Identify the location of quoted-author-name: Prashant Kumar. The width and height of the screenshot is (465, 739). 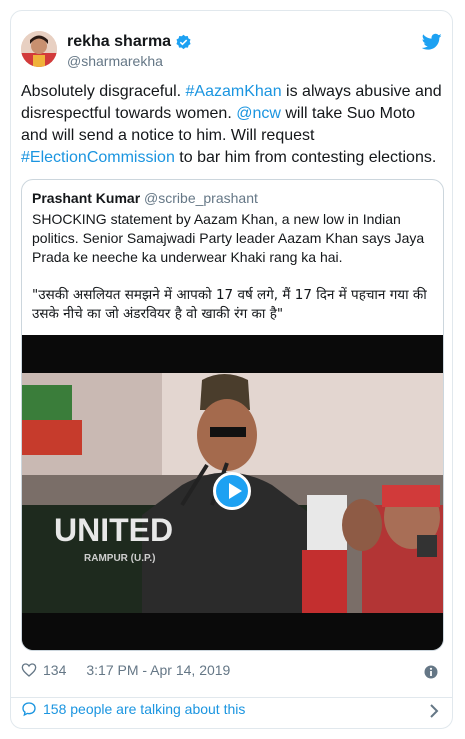
(86, 198).